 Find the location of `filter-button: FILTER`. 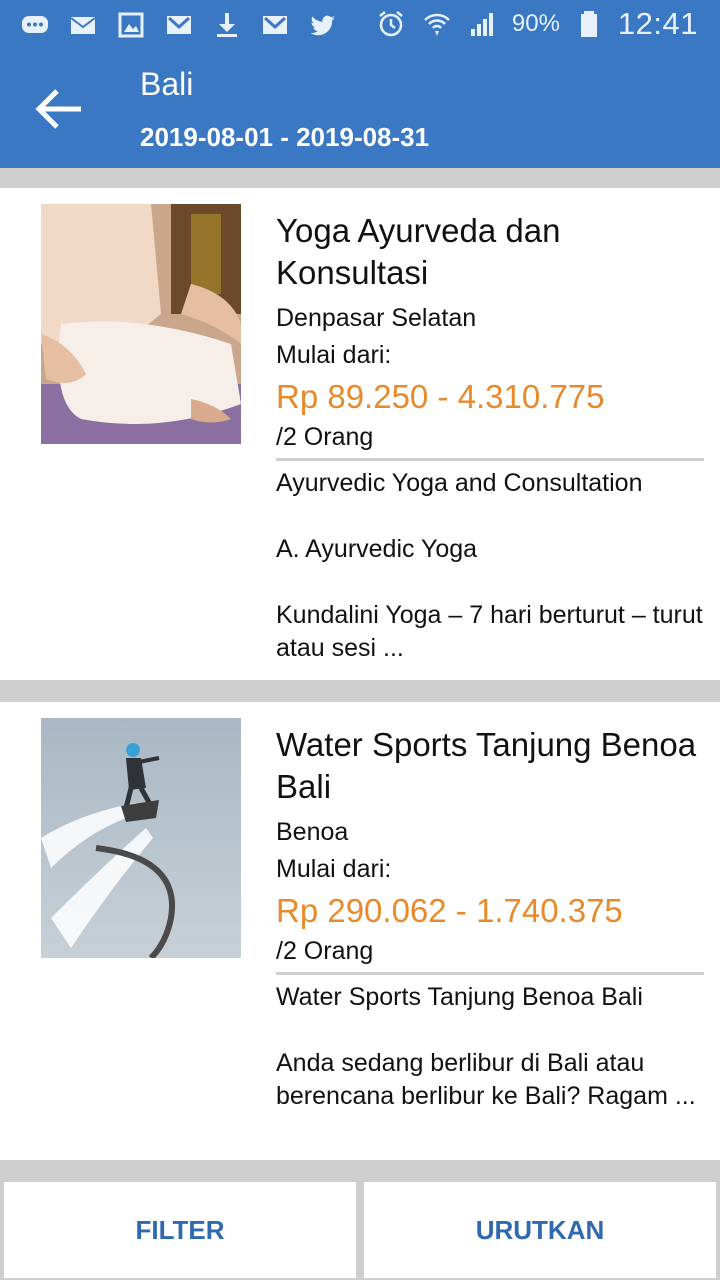

filter-button: FILTER is located at coordinates (180, 1230).